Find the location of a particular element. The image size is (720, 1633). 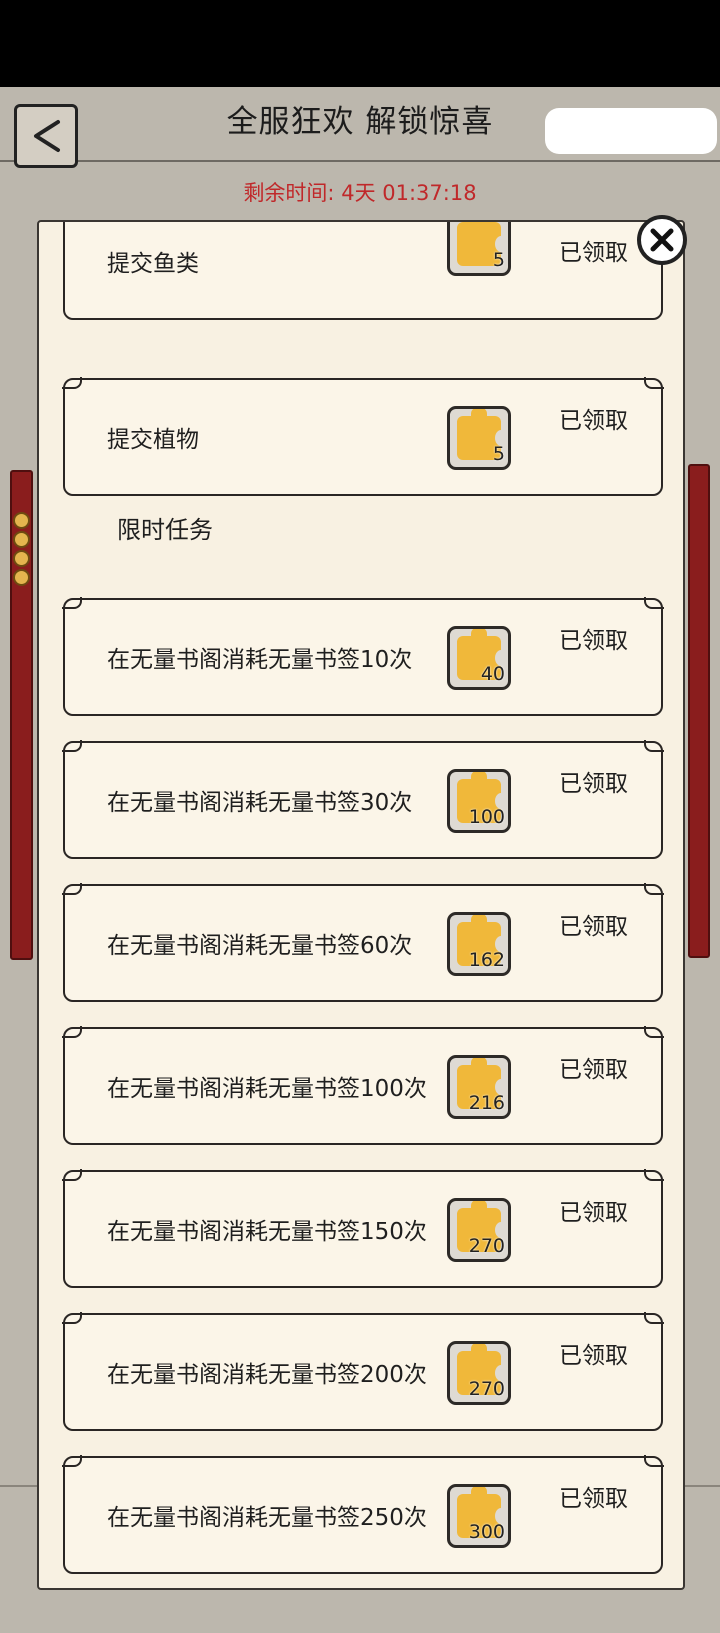

task-card: 在无量书阁消耗无量书签250次 300 已领取 is located at coordinates (363, 1514).